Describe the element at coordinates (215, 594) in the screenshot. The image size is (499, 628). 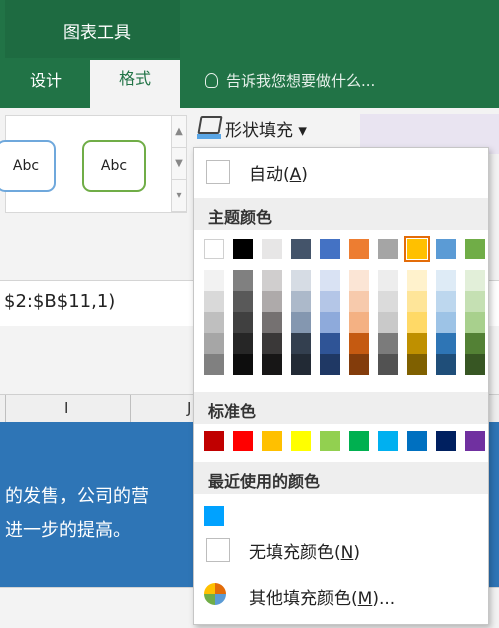
I see `color-wheel-icon` at that location.